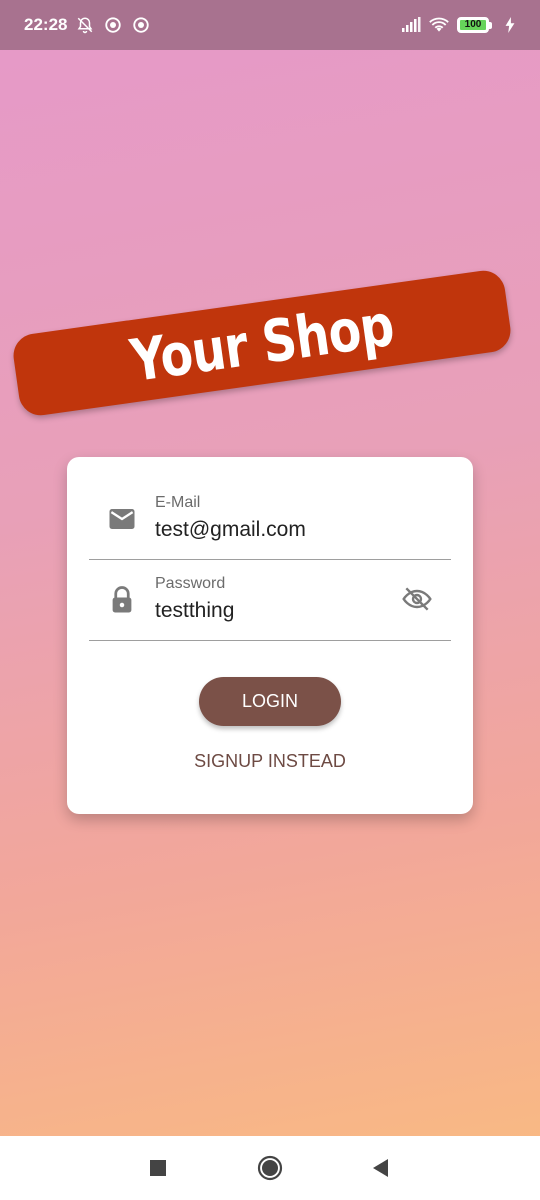 The width and height of the screenshot is (540, 1200). I want to click on email-value: test@gmail.com, so click(230, 530).